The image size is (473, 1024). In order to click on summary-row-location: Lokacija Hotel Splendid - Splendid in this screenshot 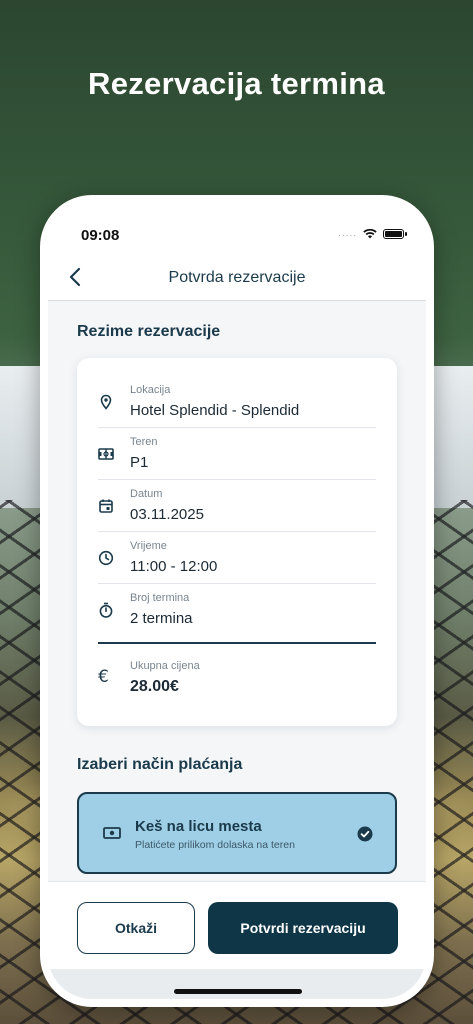, I will do `click(237, 402)`.